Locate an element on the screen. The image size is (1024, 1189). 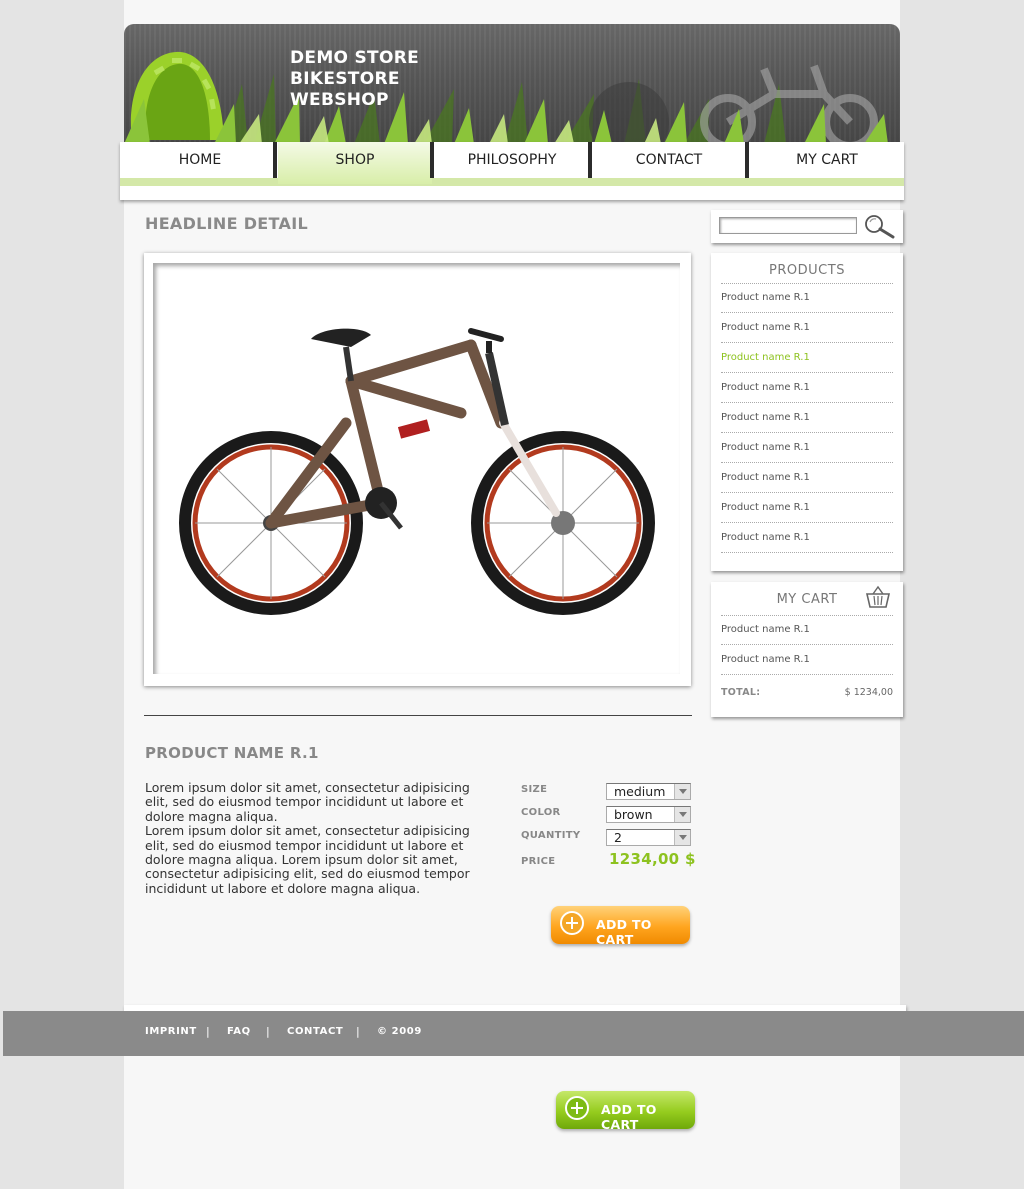
footer-link-faq: FAQ is located at coordinates (239, 1031).